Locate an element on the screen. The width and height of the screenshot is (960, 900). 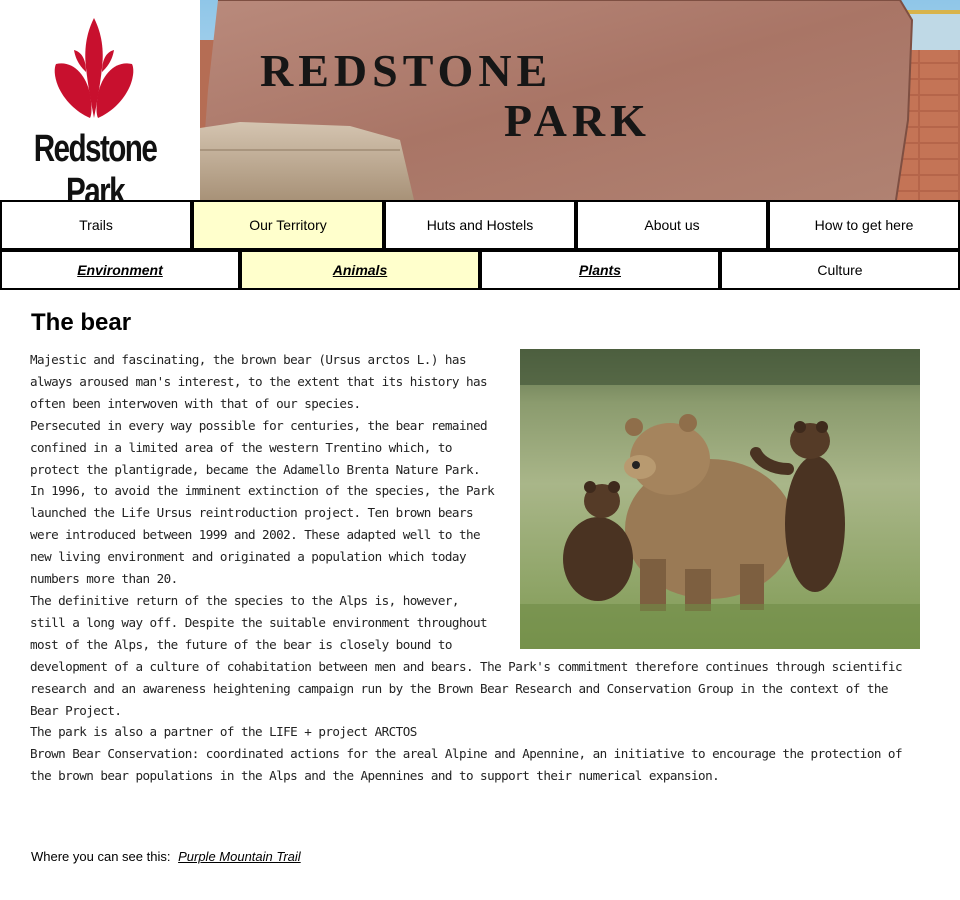
subnav-label: Animals is located at coordinates (360, 270).